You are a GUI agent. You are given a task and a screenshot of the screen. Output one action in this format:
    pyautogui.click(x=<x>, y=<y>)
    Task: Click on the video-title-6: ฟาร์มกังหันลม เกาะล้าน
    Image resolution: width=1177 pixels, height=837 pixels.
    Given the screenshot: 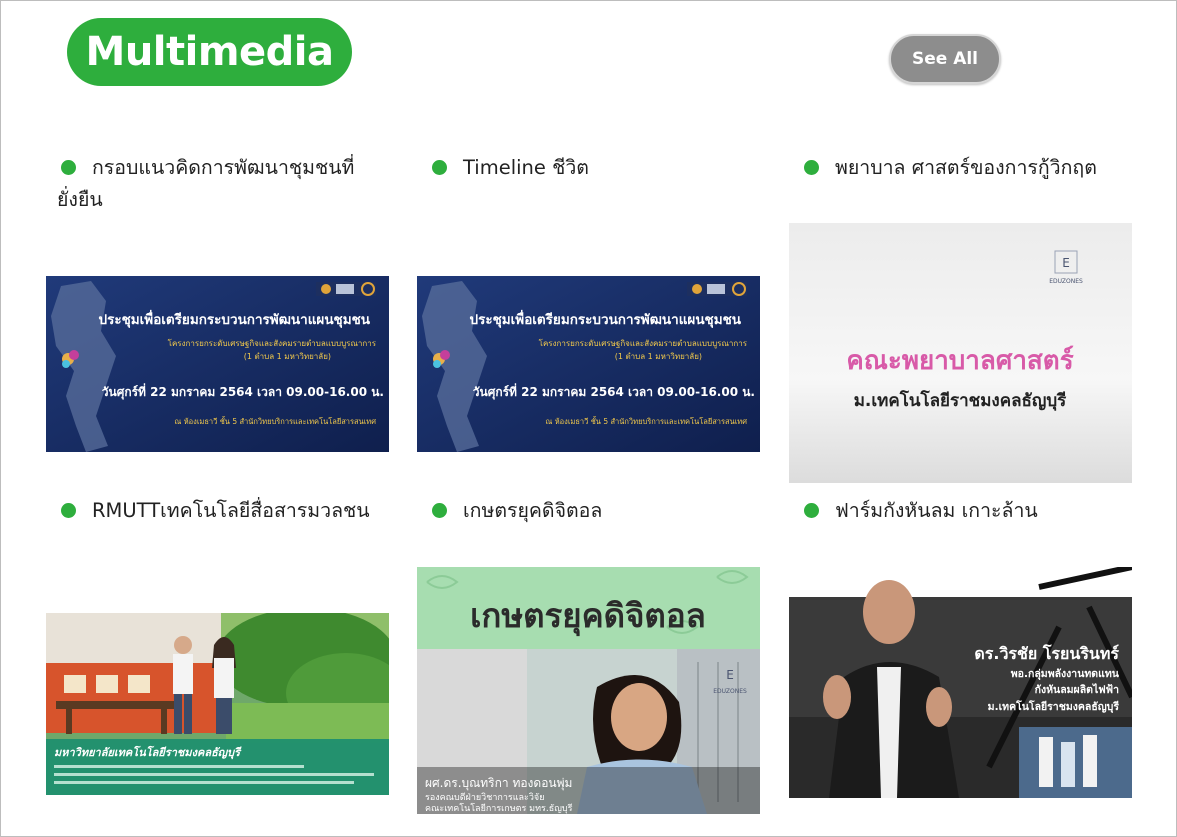 What is the action you would take?
    pyautogui.click(x=919, y=511)
    